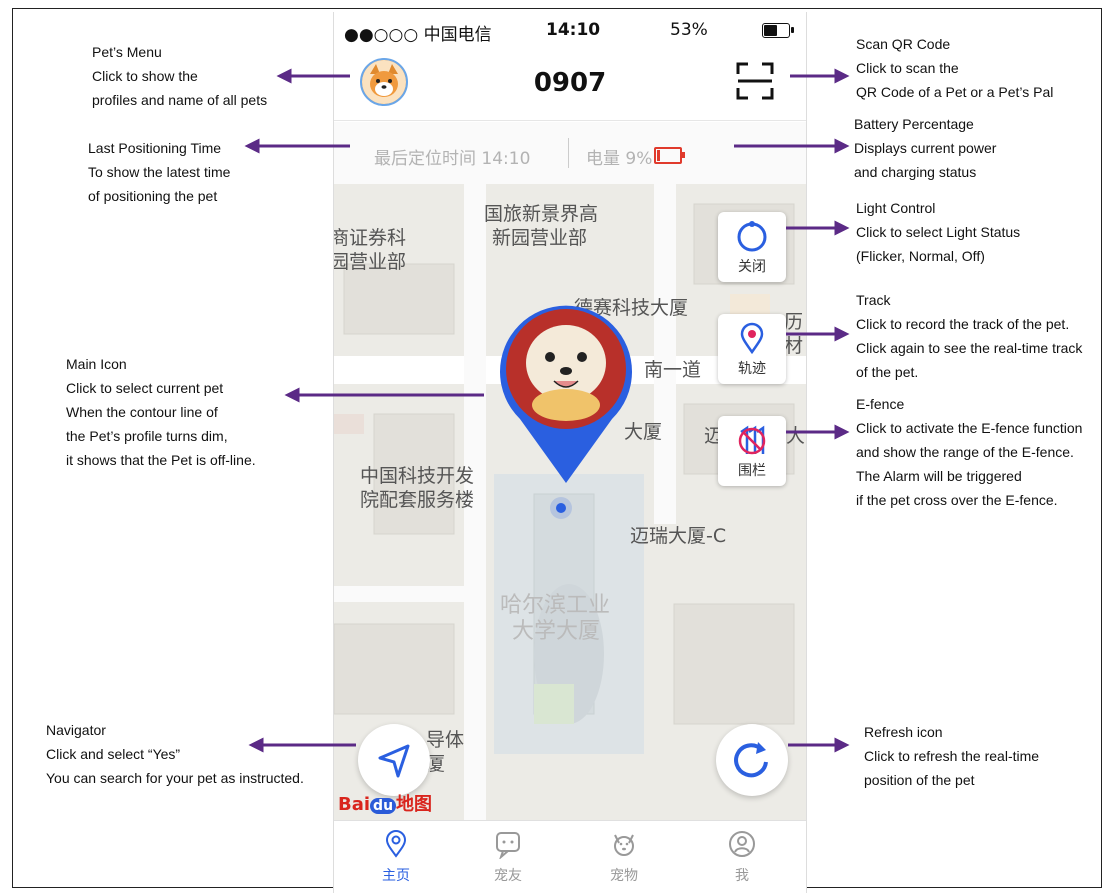  I want to click on navigator-button, so click(394, 760).